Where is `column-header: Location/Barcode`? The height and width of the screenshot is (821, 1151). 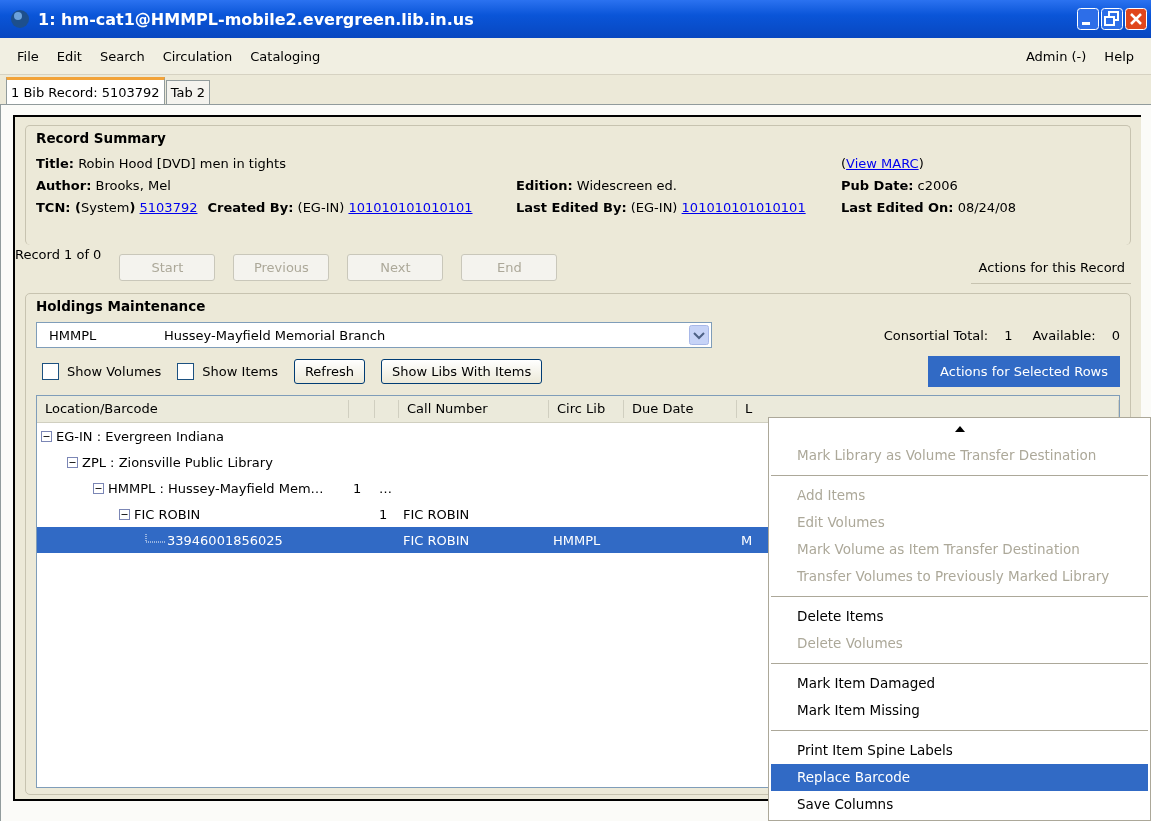
column-header: Location/Barcode is located at coordinates (193, 409).